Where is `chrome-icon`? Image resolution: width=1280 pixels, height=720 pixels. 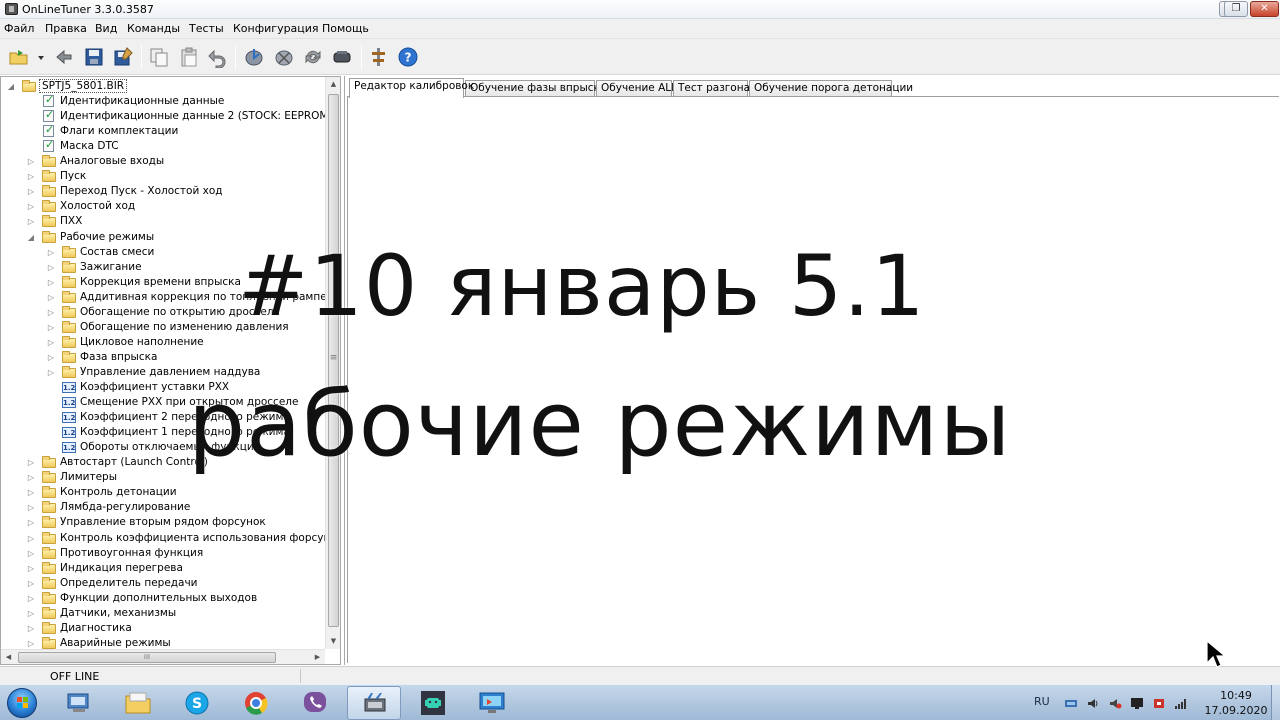 chrome-icon is located at coordinates (256, 703).